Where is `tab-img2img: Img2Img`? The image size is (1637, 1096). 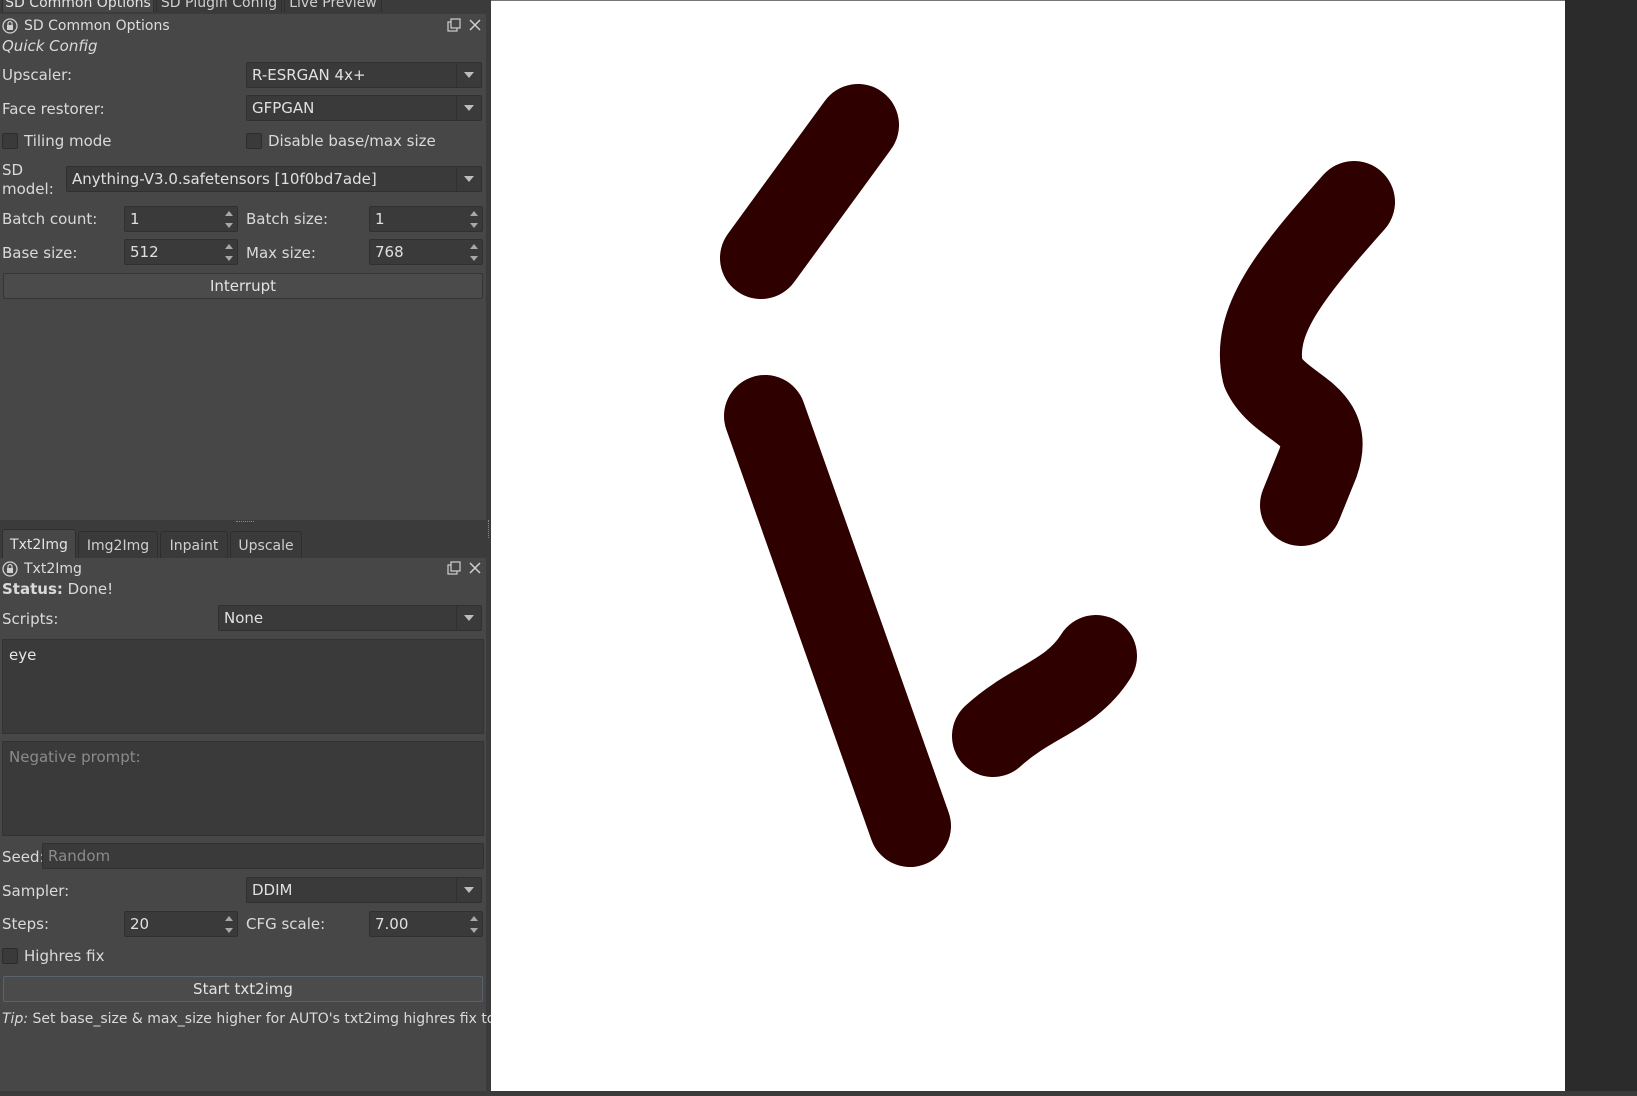 tab-img2img: Img2Img is located at coordinates (118, 545).